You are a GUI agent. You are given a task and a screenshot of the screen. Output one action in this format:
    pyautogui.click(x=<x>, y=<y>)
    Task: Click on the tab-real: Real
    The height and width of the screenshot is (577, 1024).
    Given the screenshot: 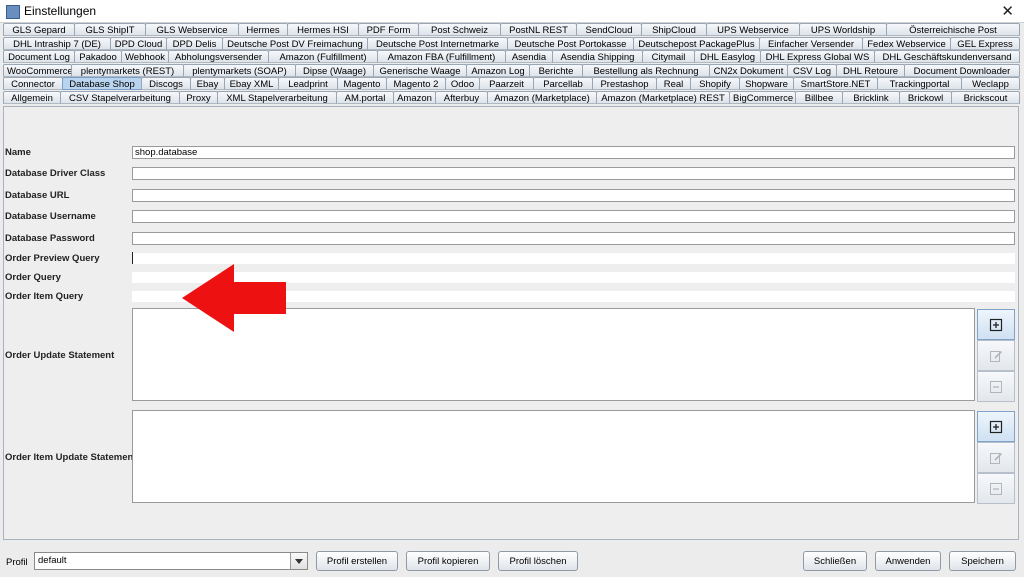 What is the action you would take?
    pyautogui.click(x=673, y=84)
    